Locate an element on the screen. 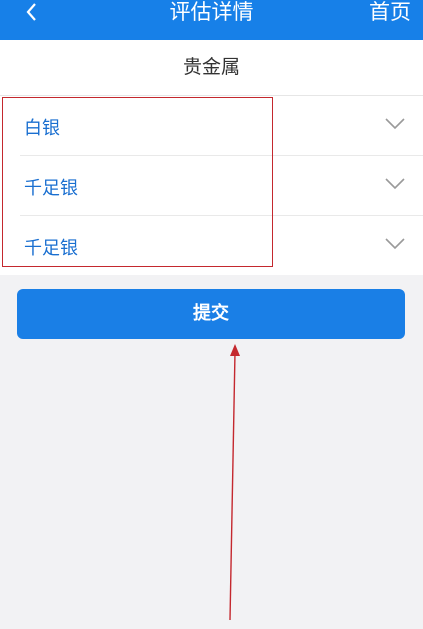  annotation-arrow-icon is located at coordinates (234, 482).